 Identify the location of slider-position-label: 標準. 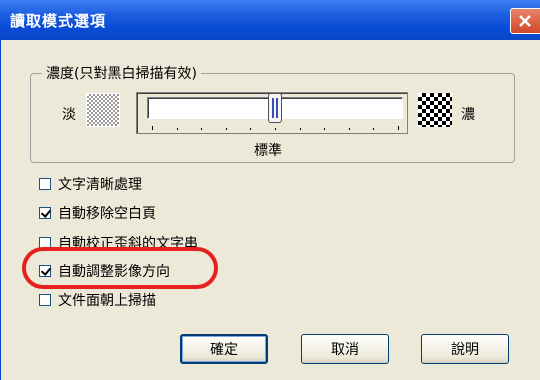
(268, 151).